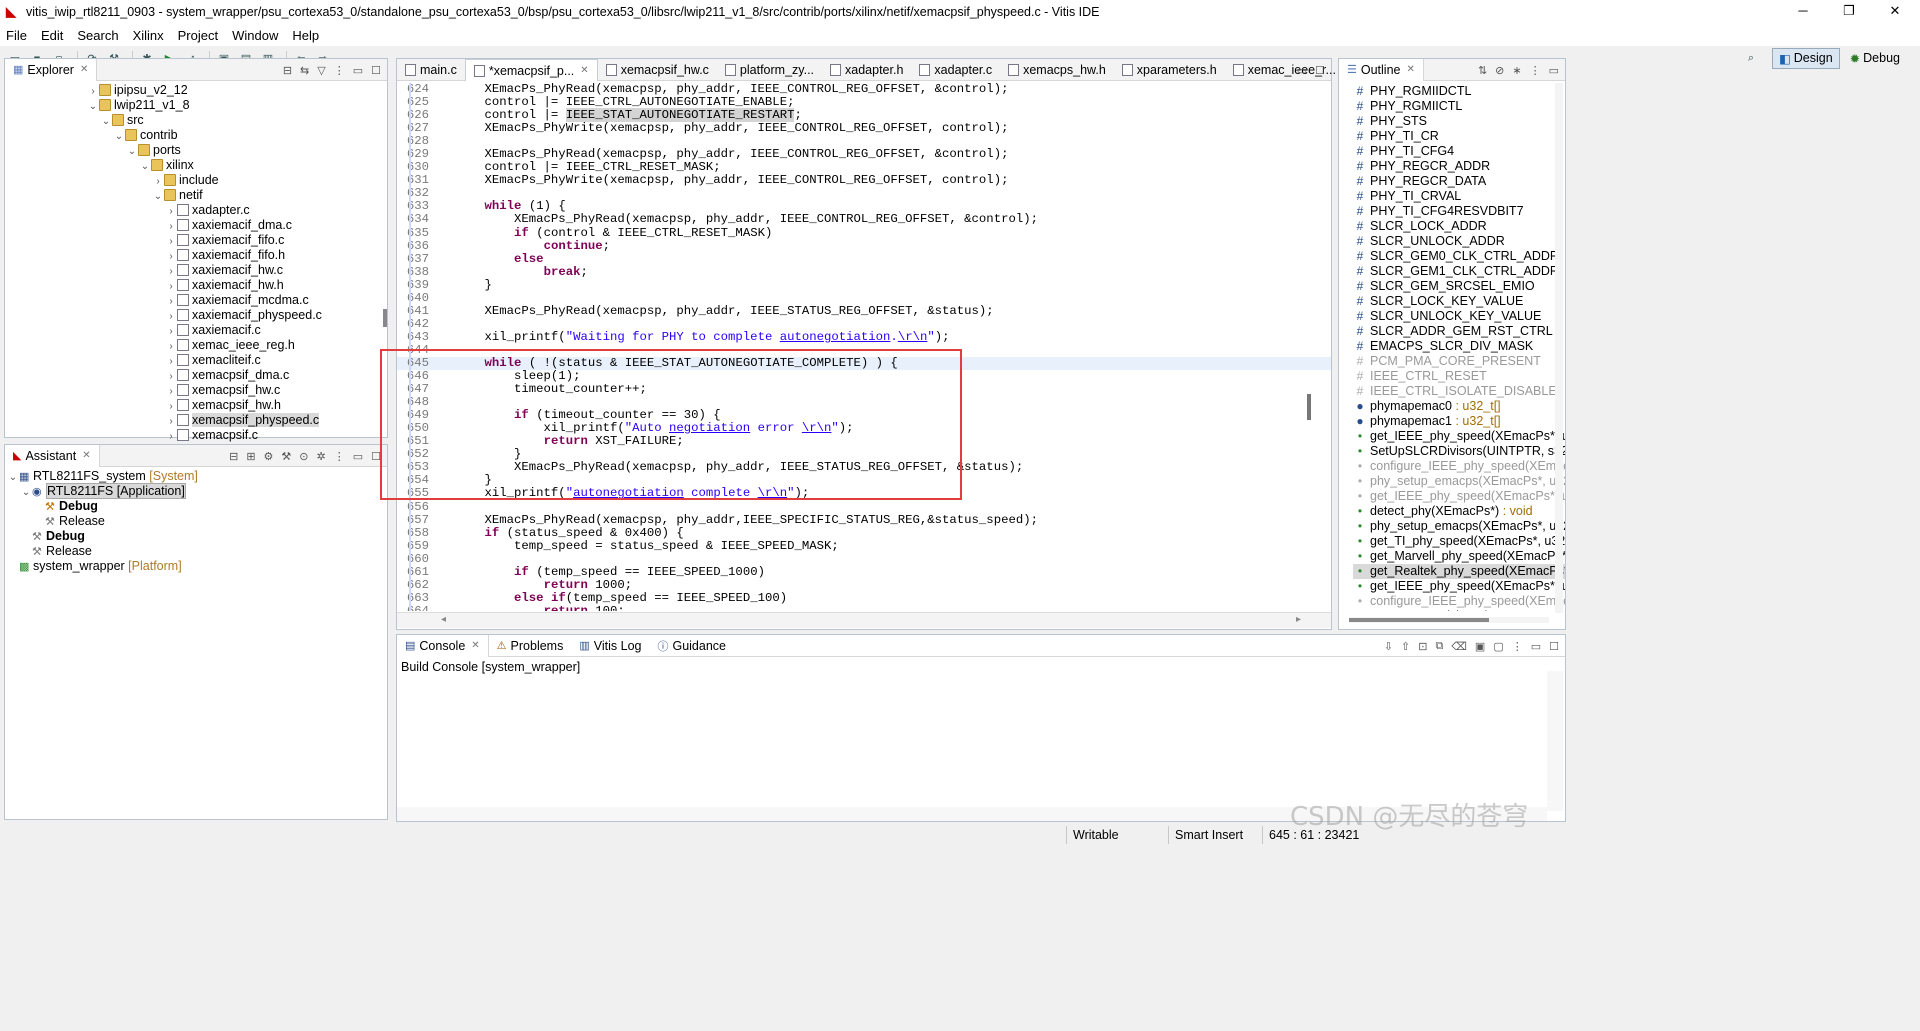  What do you see at coordinates (1388, 646) in the screenshot?
I see `scroll-lock-icon: ⇩` at bounding box center [1388, 646].